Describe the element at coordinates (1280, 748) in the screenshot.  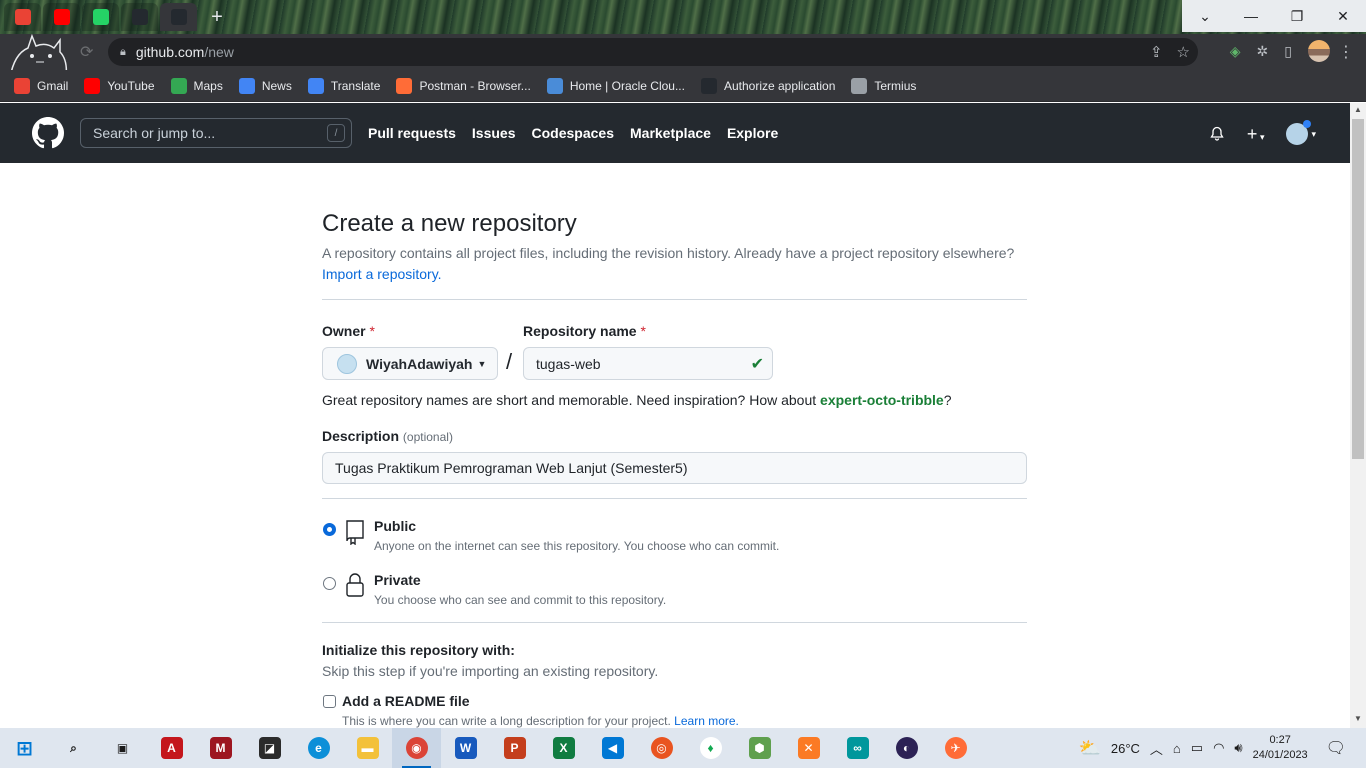
I see `clock: 0:27 24/01/2023` at that location.